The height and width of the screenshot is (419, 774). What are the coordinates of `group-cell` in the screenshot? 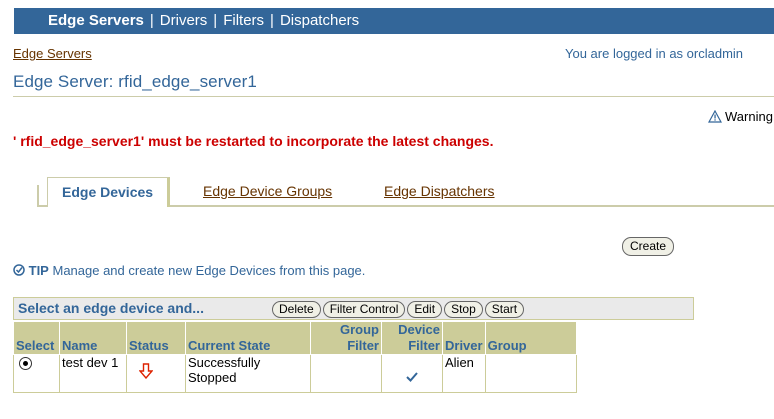 It's located at (530, 373).